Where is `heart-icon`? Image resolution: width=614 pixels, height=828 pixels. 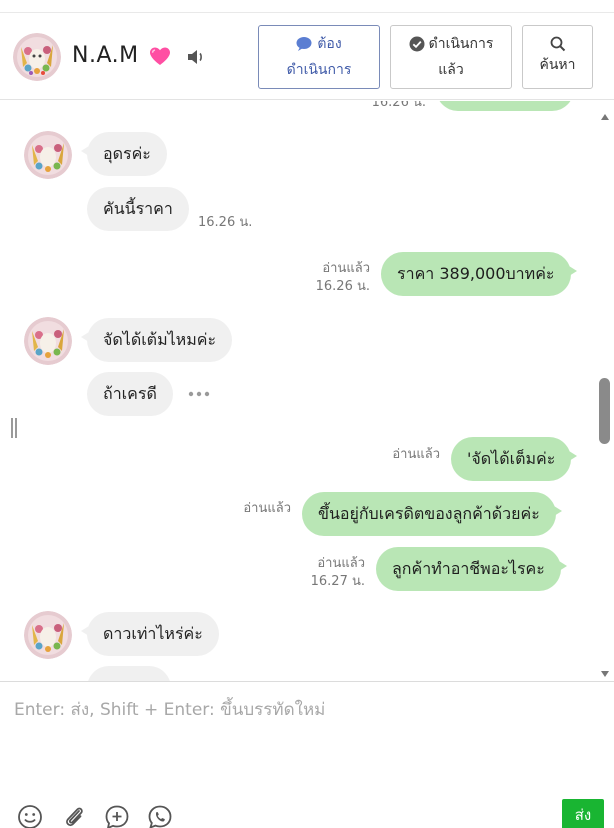 heart-icon is located at coordinates (160, 57).